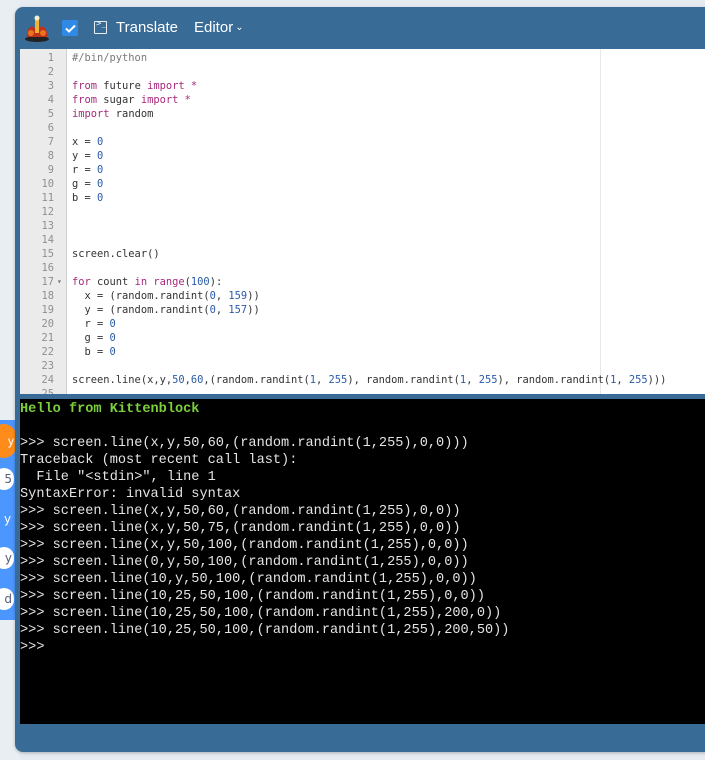 The width and height of the screenshot is (705, 760). Describe the element at coordinates (113, 114) in the screenshot. I see `code-text: import random` at that location.